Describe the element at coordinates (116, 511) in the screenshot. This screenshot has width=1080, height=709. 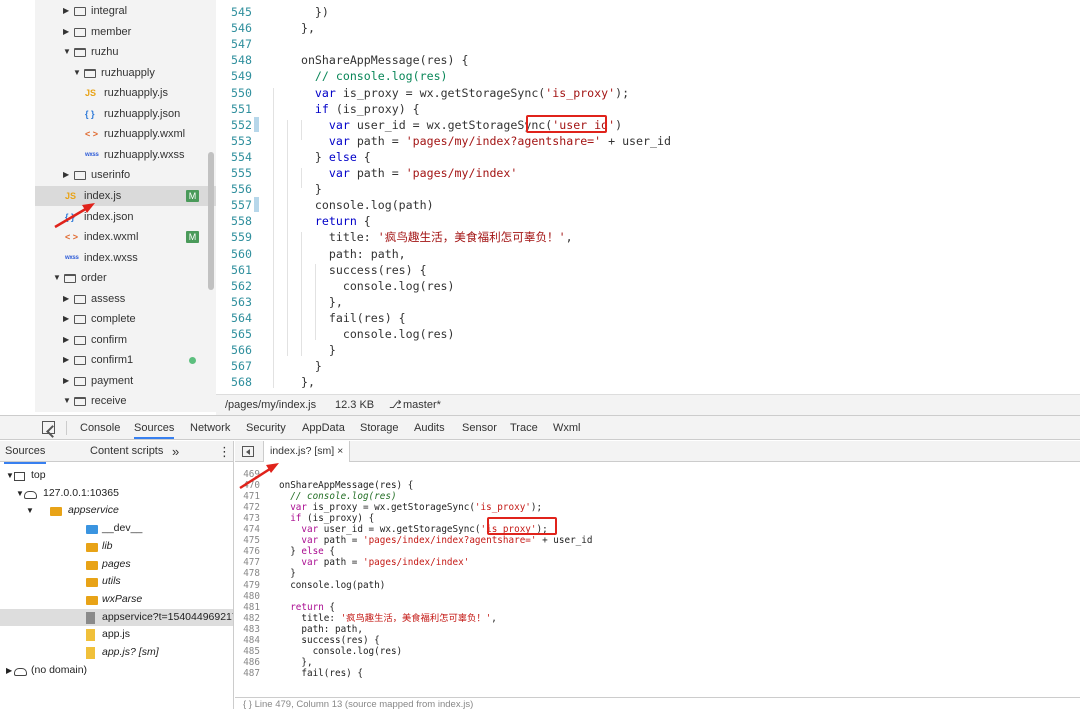
I see `navigator-item: ▼ appservice` at that location.